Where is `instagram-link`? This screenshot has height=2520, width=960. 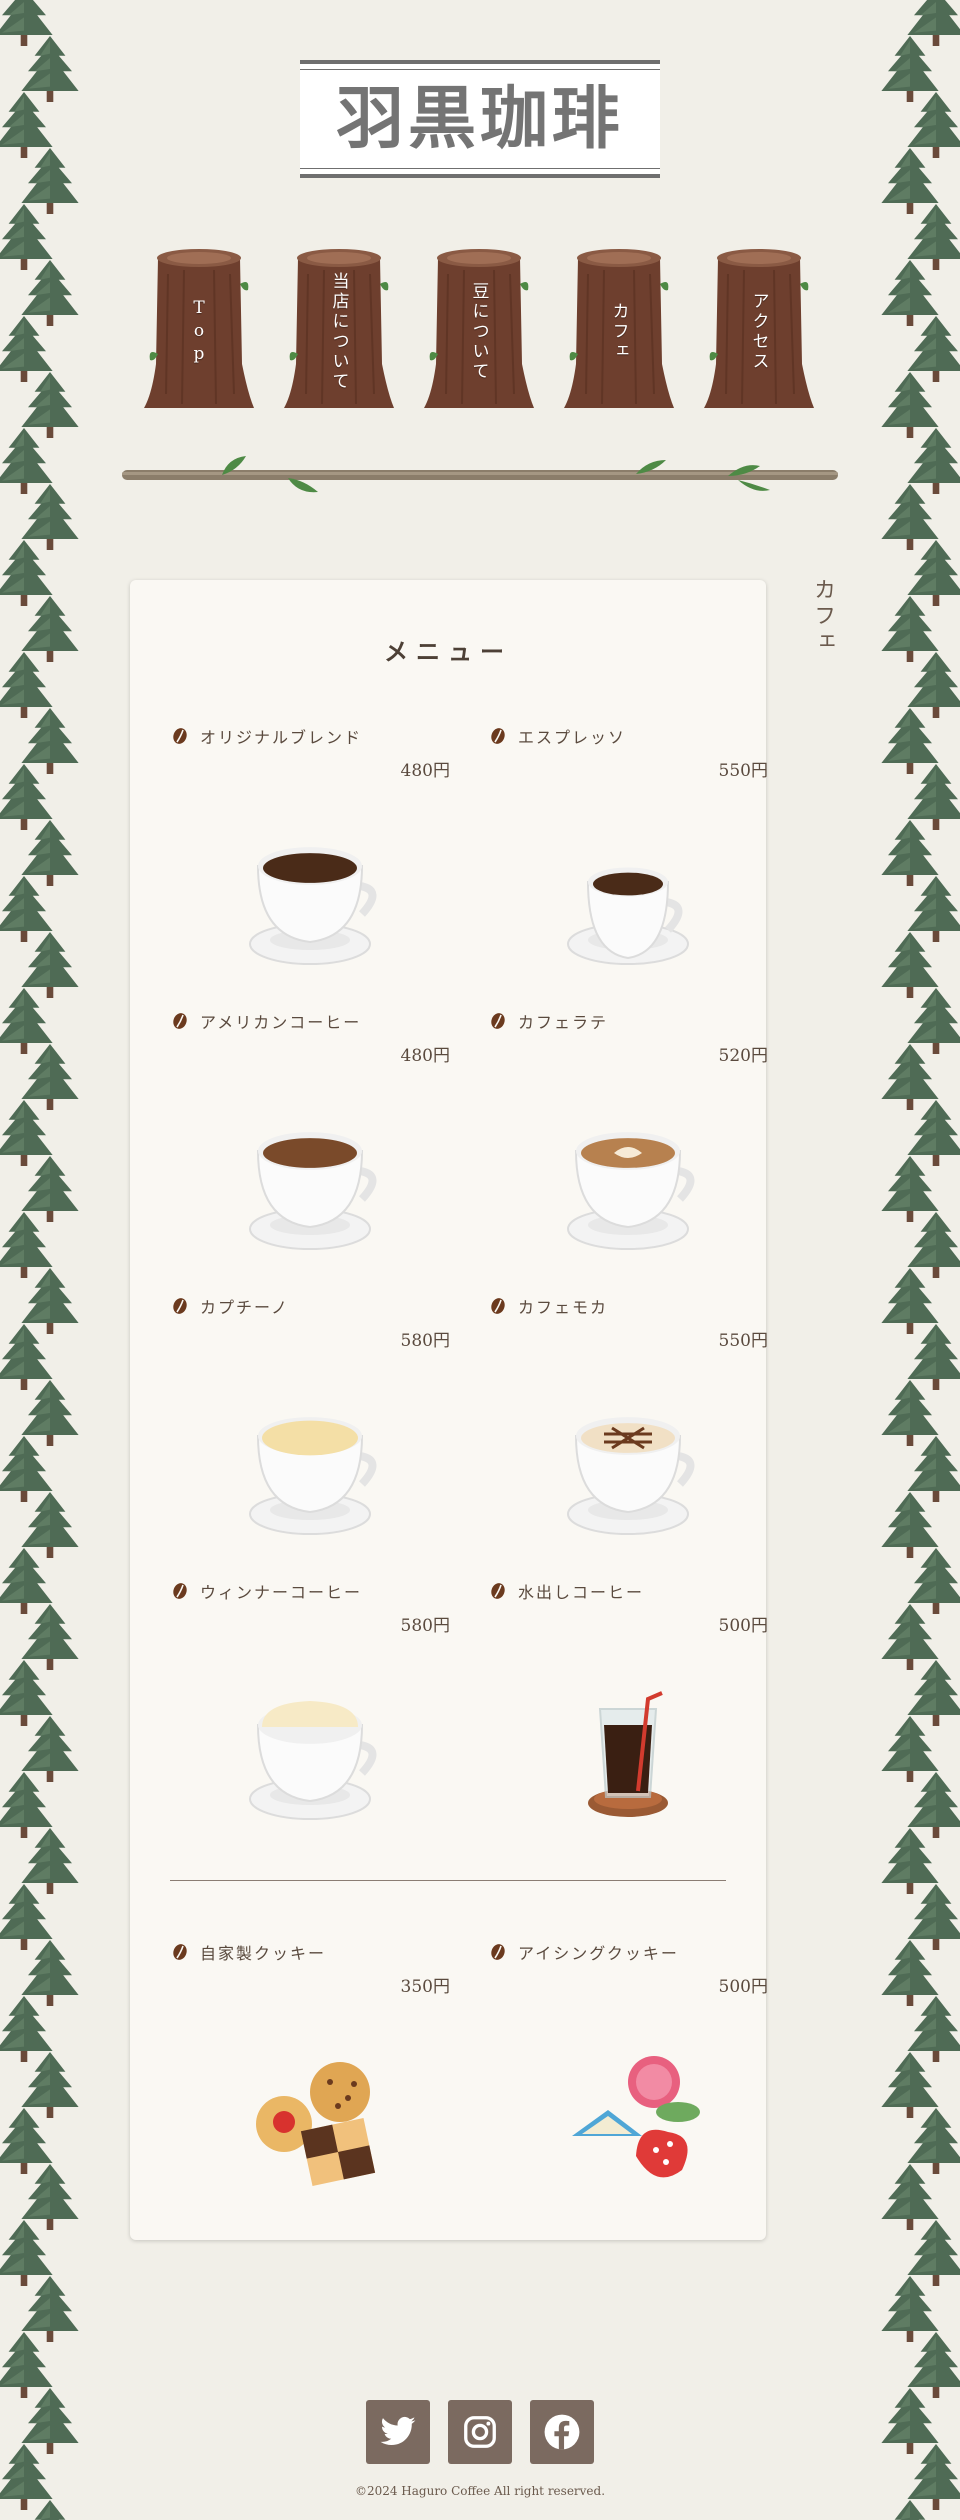 instagram-link is located at coordinates (480, 2432).